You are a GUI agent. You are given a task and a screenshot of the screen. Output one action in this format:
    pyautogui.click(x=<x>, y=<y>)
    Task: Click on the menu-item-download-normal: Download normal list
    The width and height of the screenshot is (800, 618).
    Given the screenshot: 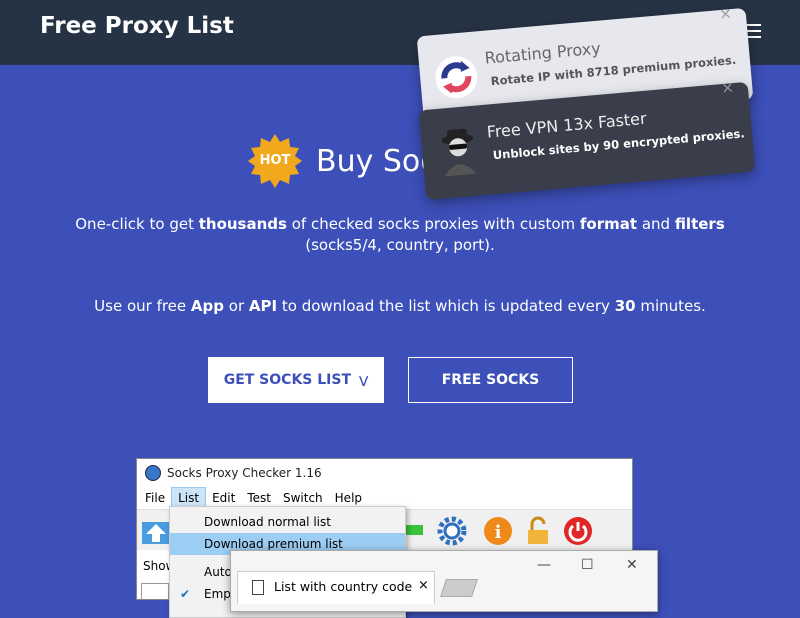 What is the action you would take?
    pyautogui.click(x=287, y=522)
    